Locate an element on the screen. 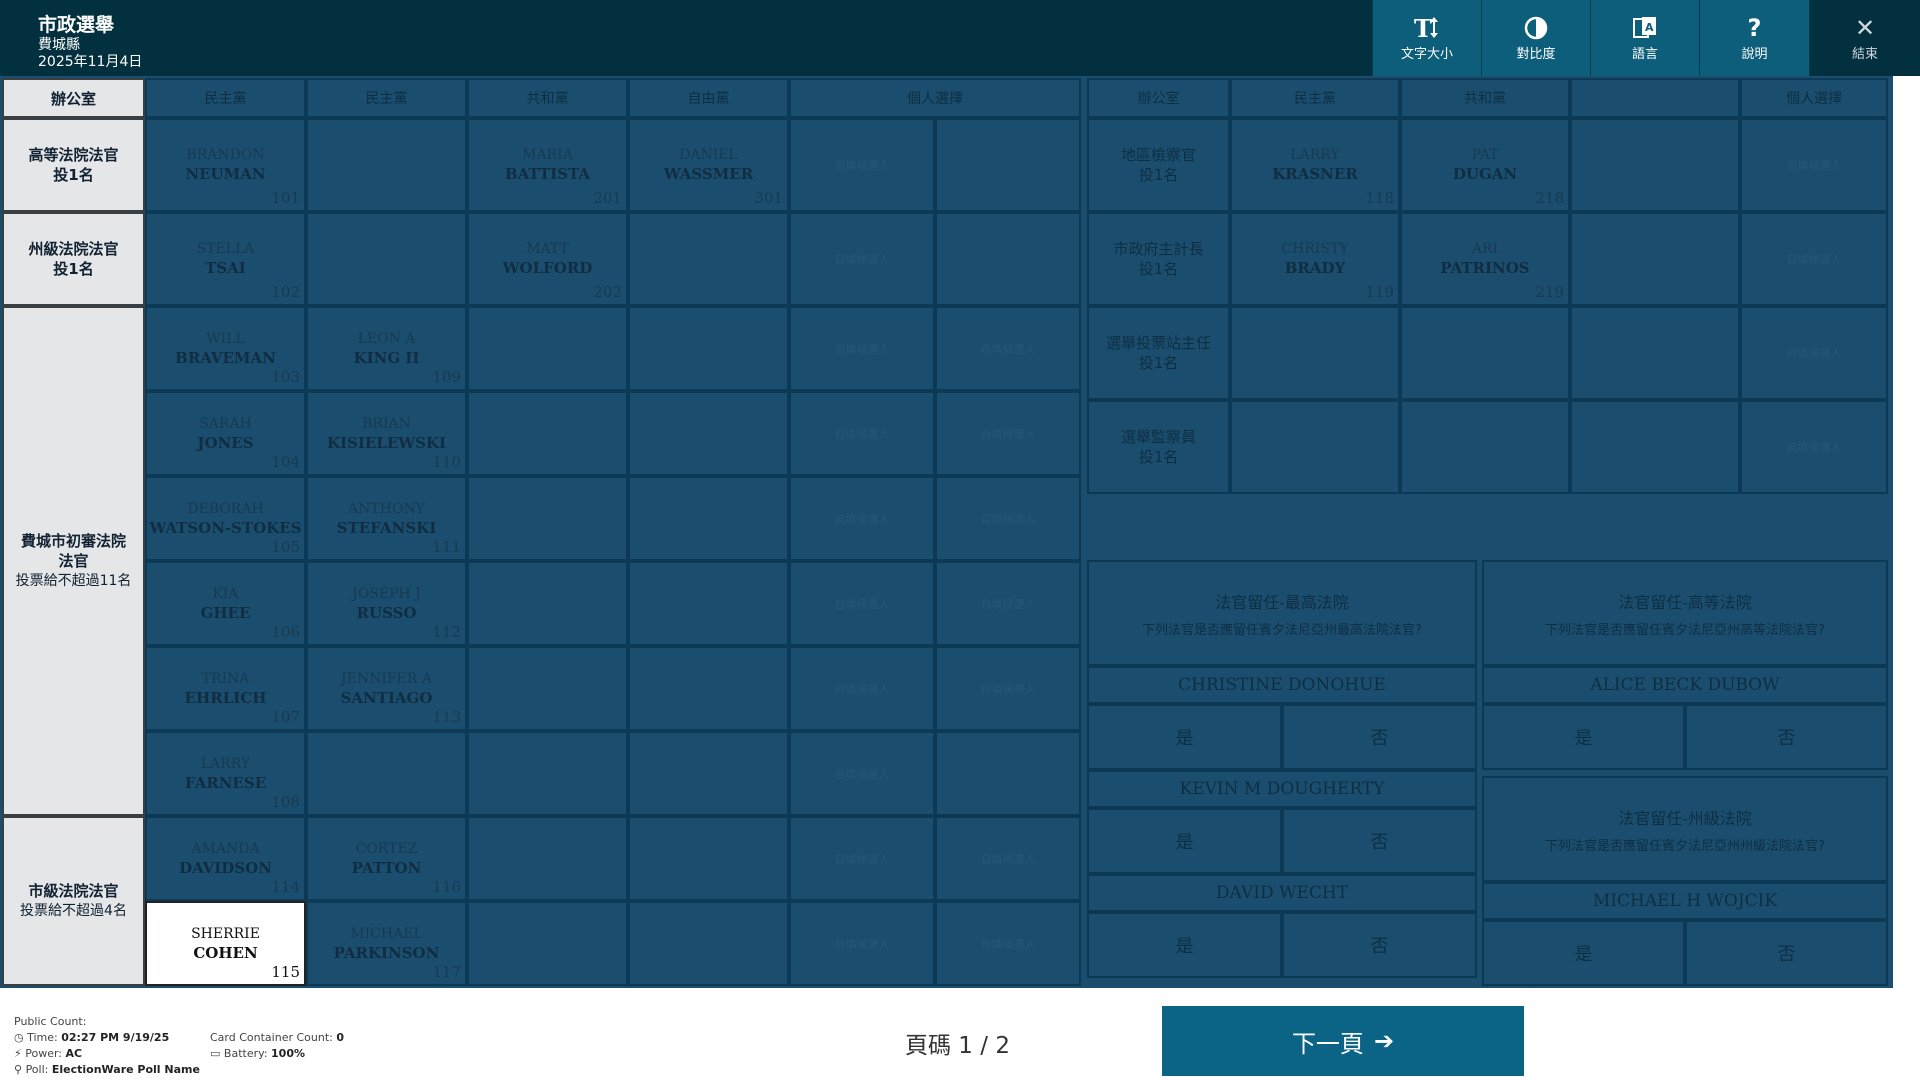 The image size is (1920, 1080). candidate-cell: CORTEZ PATTON 116 is located at coordinates (386, 858).